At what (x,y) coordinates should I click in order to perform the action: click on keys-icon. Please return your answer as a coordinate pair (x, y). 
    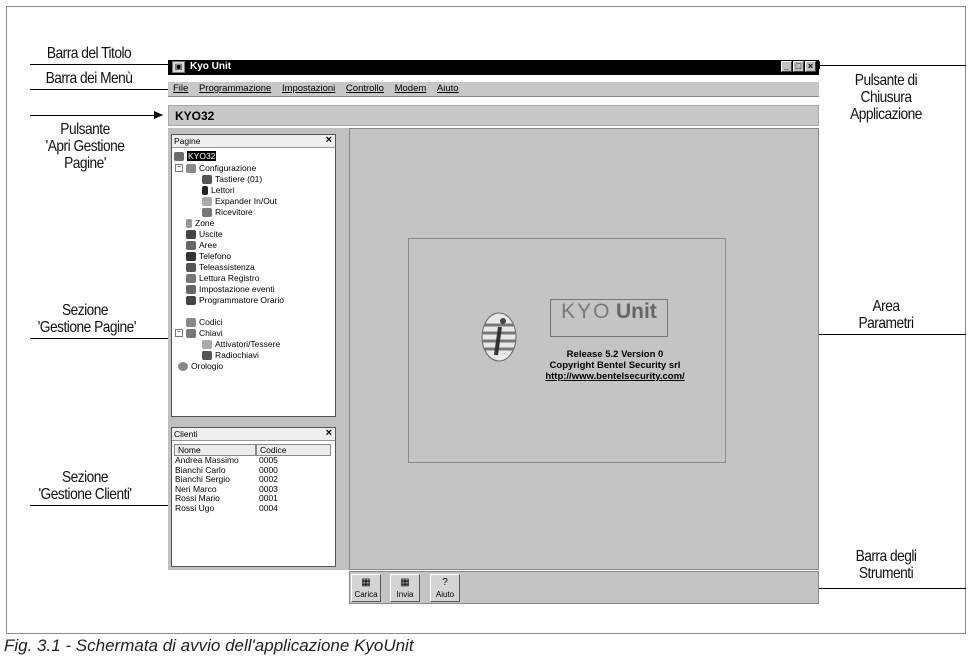
    Looking at the image, I should click on (191, 333).